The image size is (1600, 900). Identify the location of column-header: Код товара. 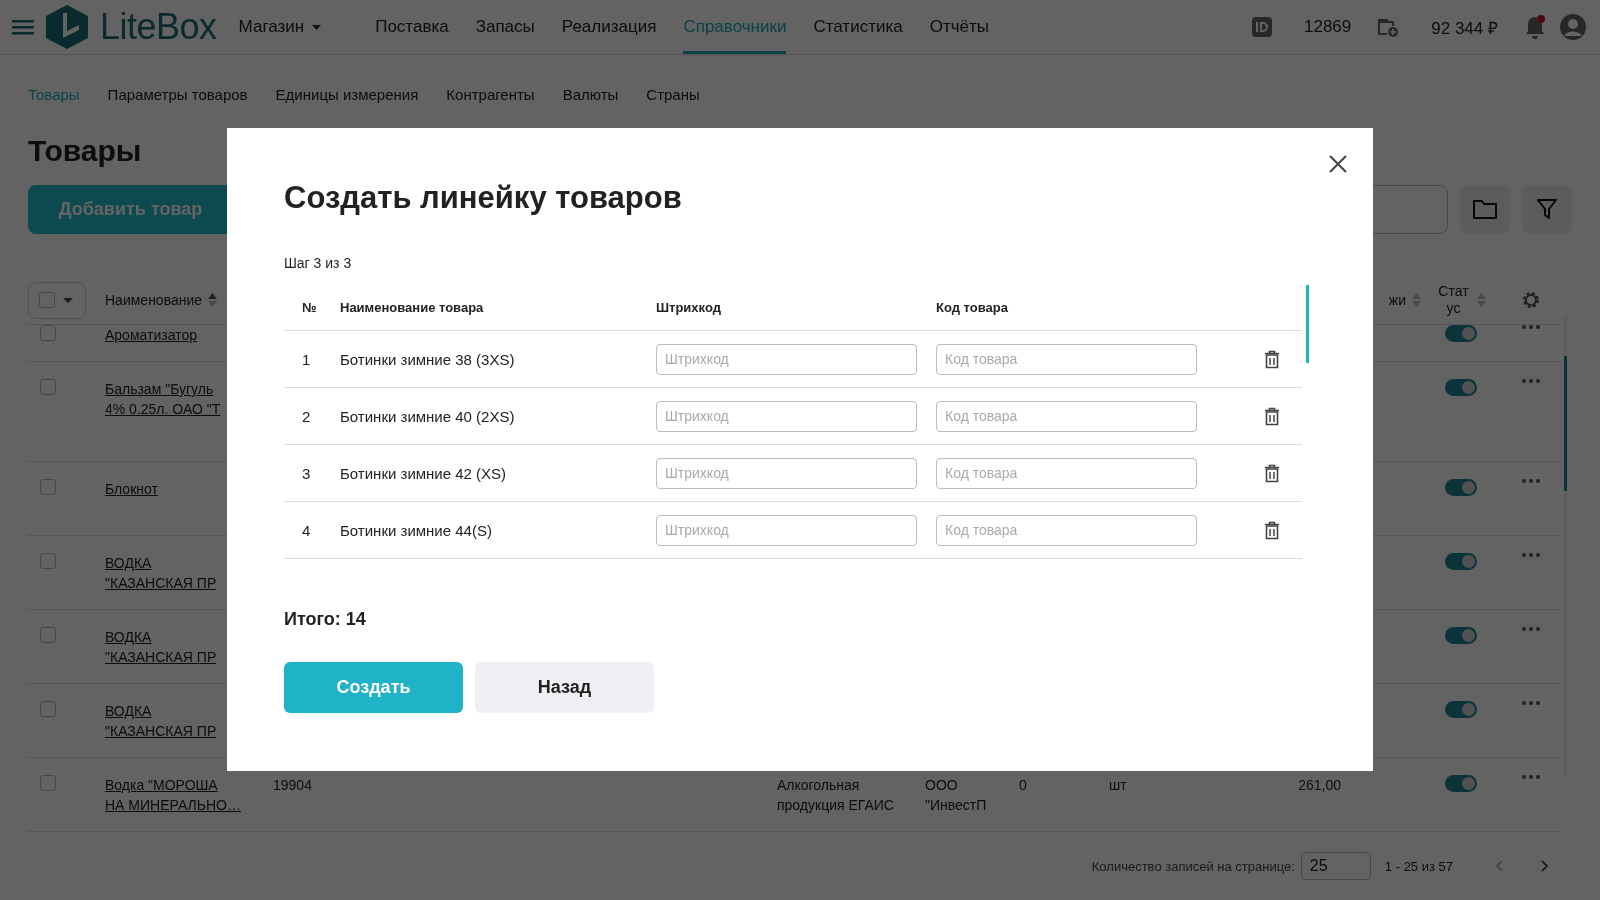
(972, 307).